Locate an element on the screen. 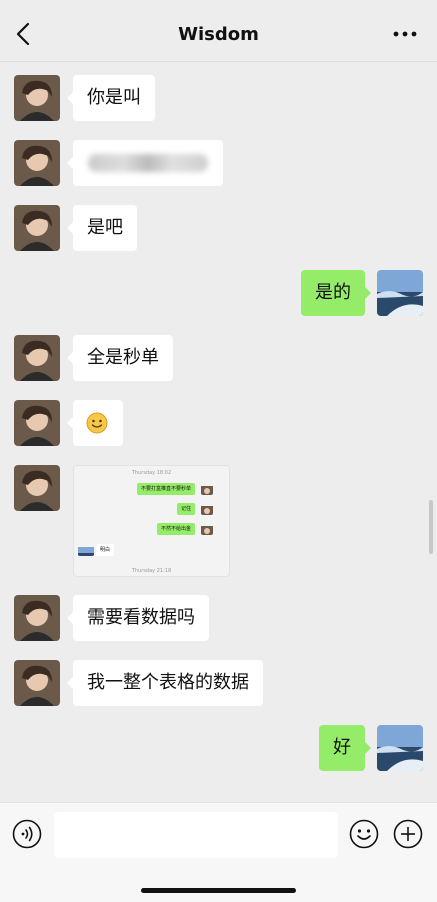 This screenshot has height=902, width=437. scrollbar is located at coordinates (431, 527).